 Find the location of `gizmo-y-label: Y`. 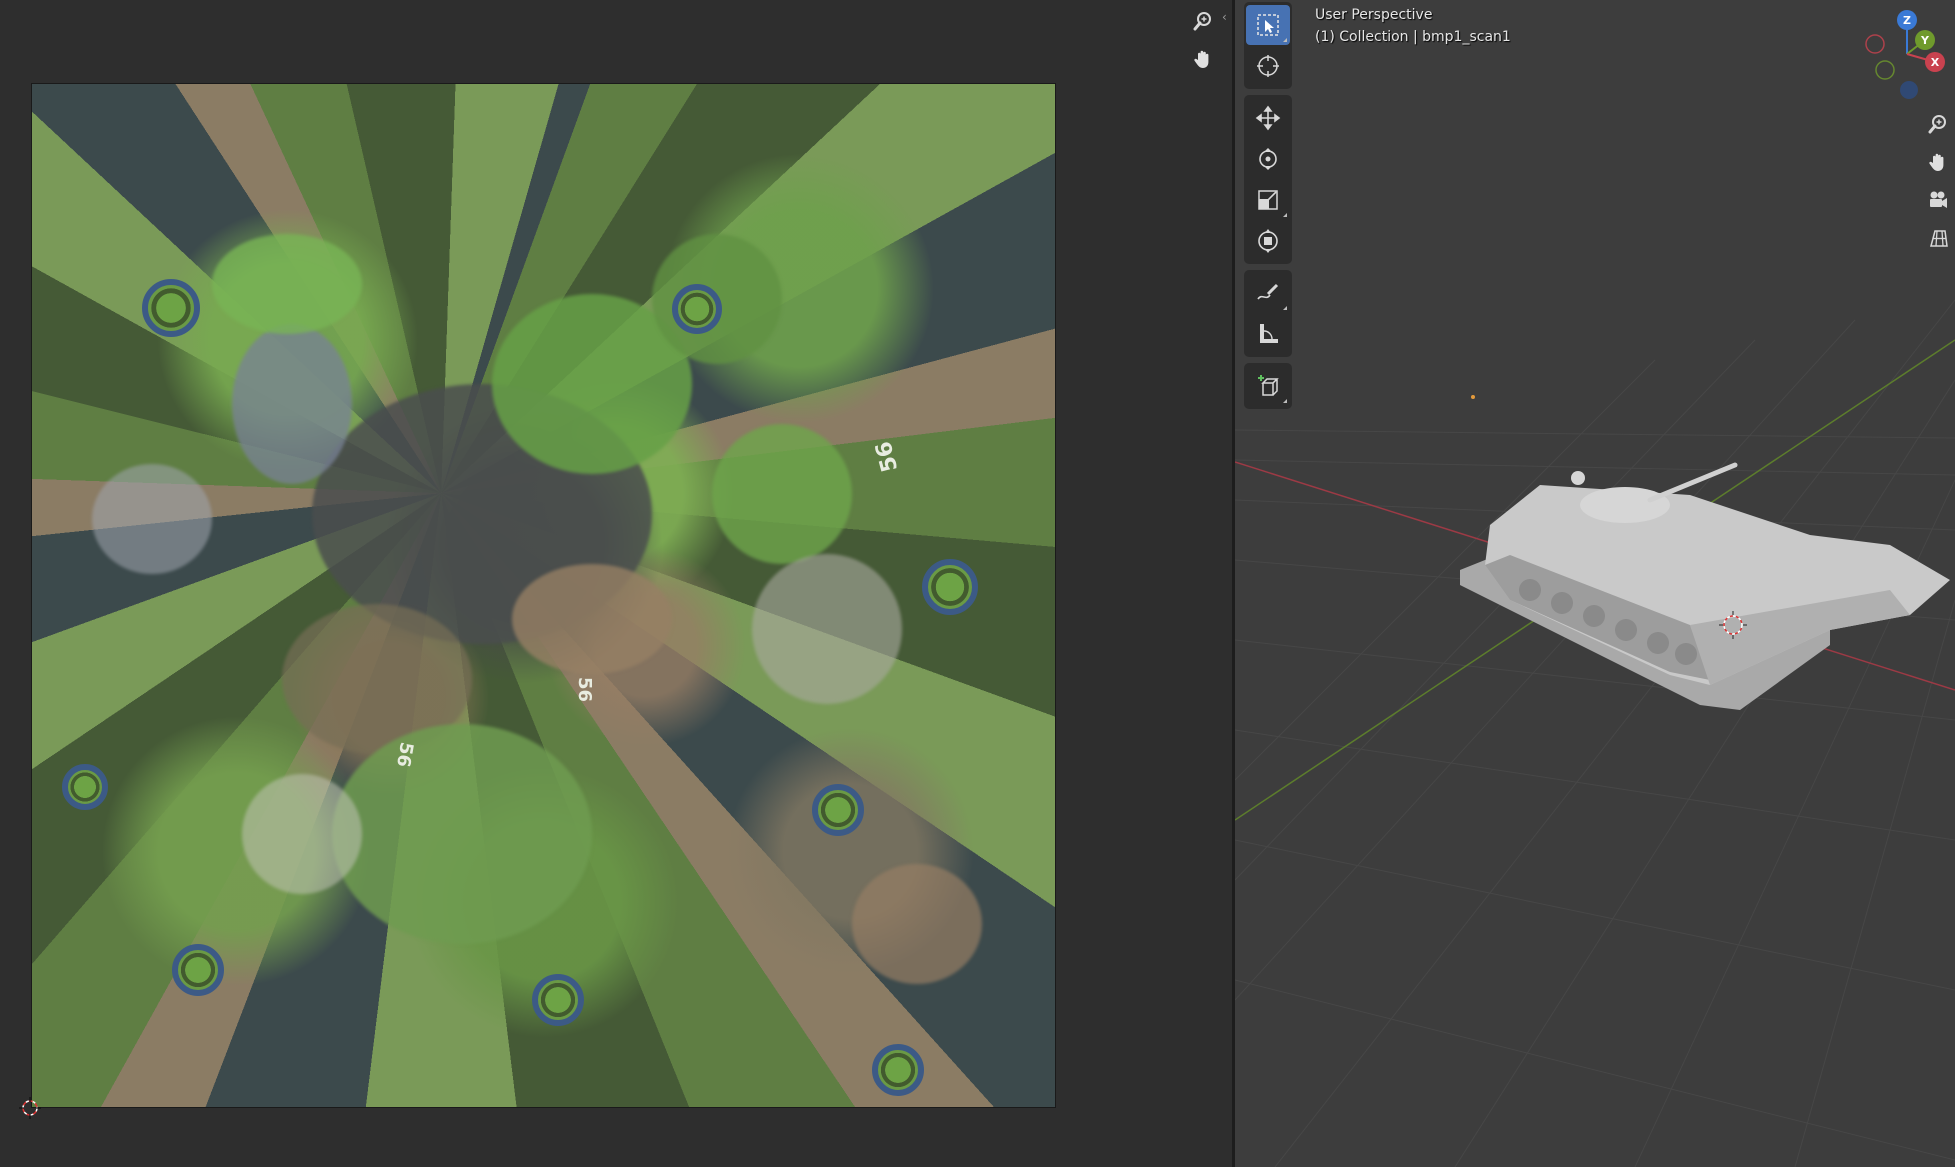

gizmo-y-label: Y is located at coordinates (1925, 40).